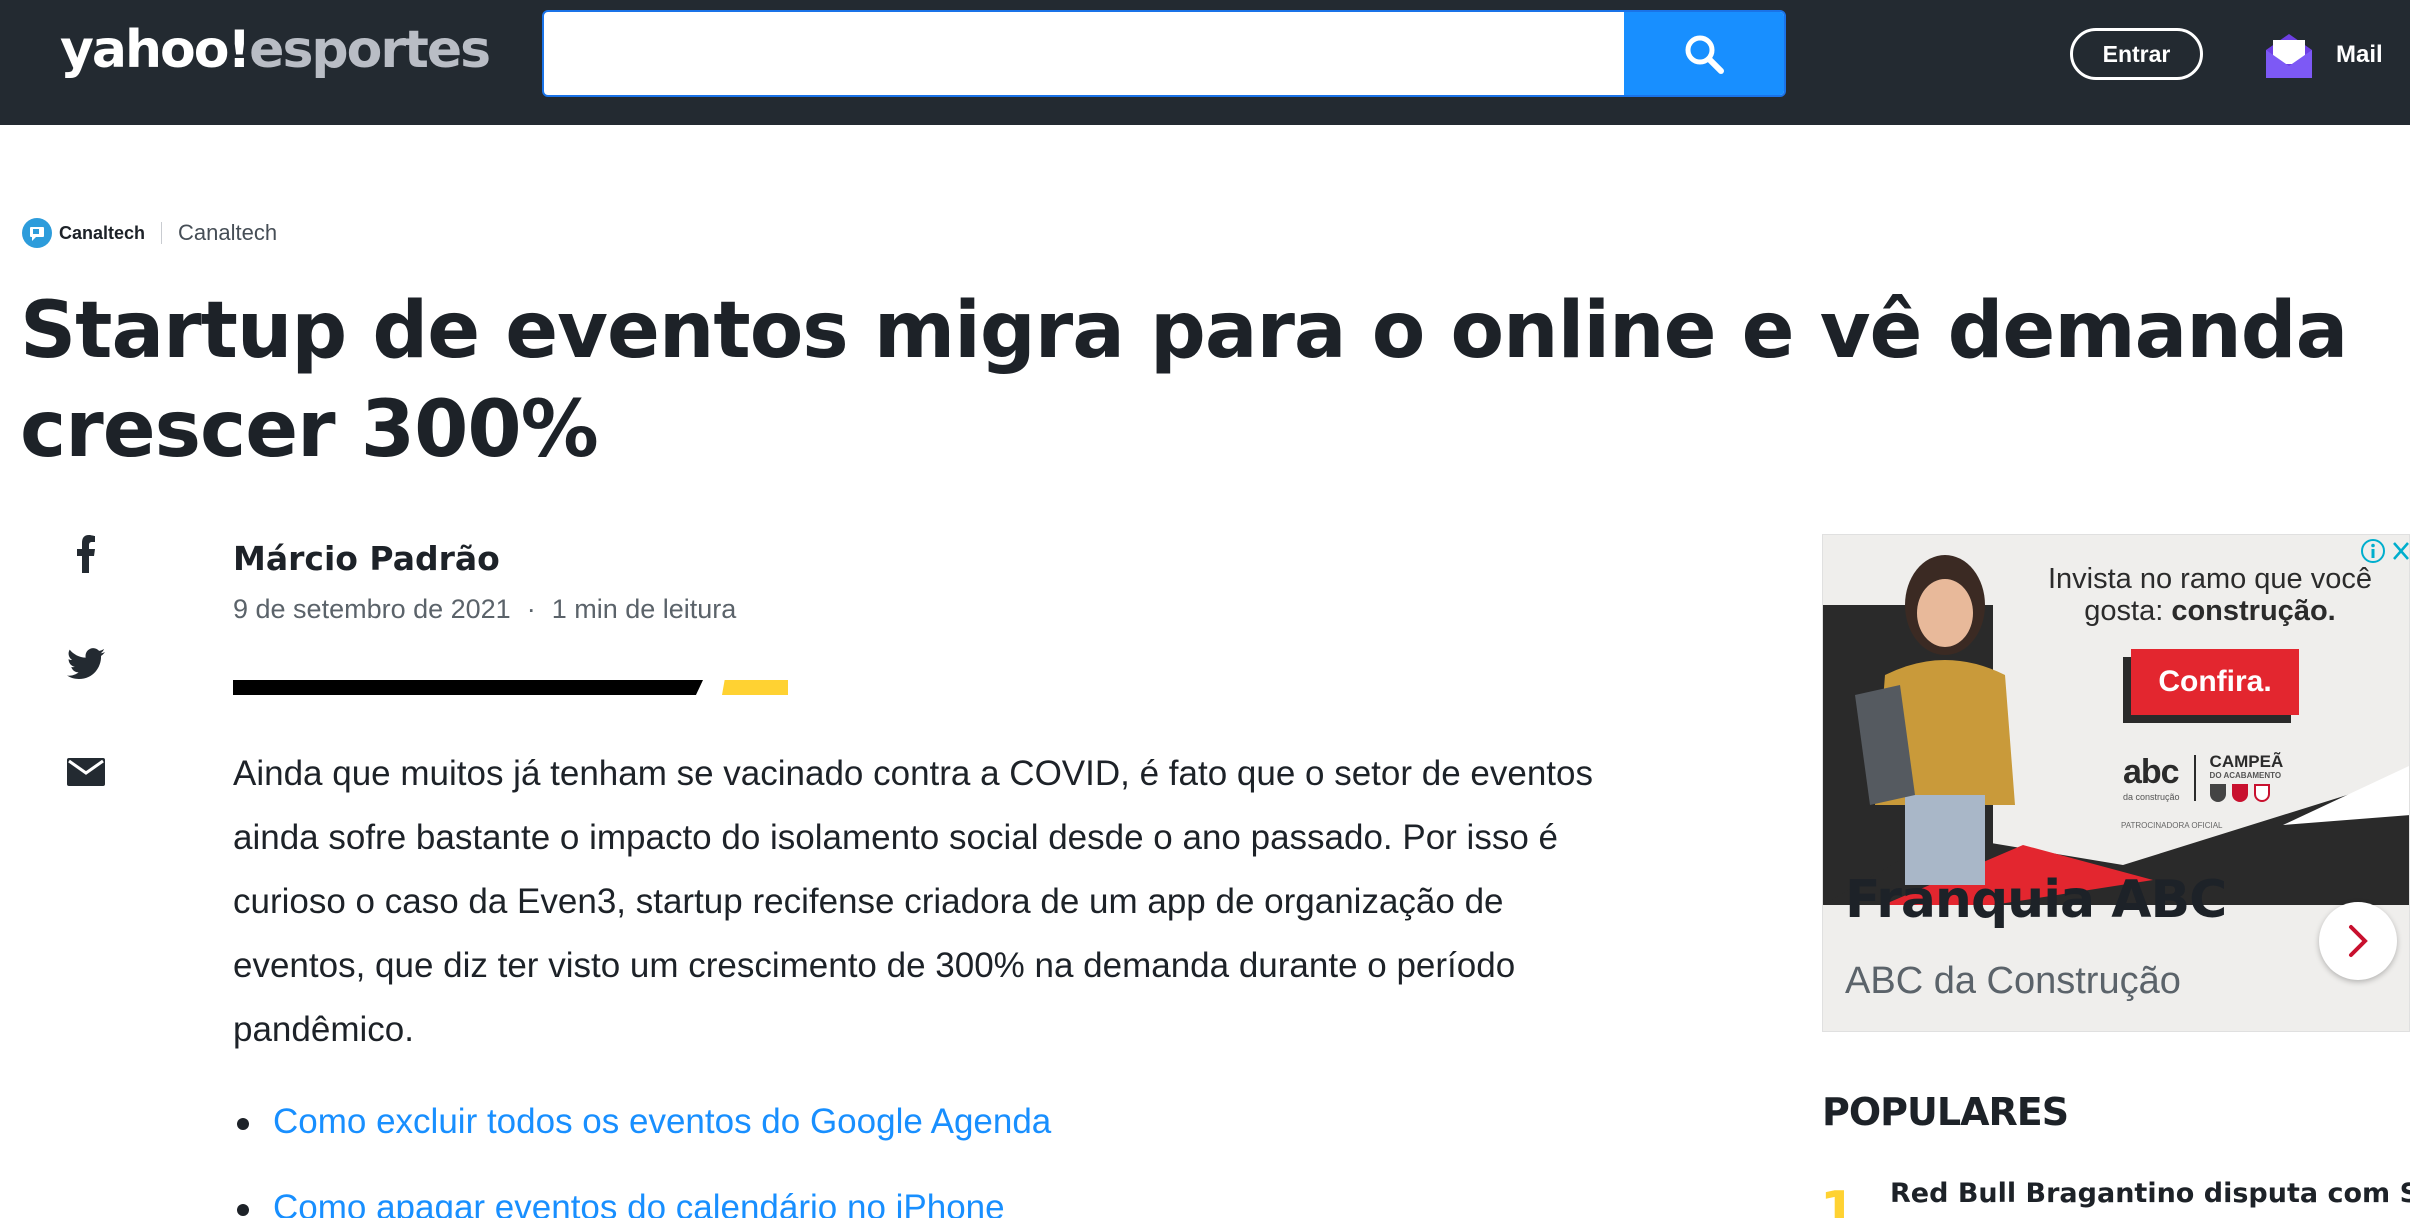 This screenshot has height=1218, width=2410. What do you see at coordinates (2151, 797) in the screenshot?
I see `abc-logo-subtext: da construção` at bounding box center [2151, 797].